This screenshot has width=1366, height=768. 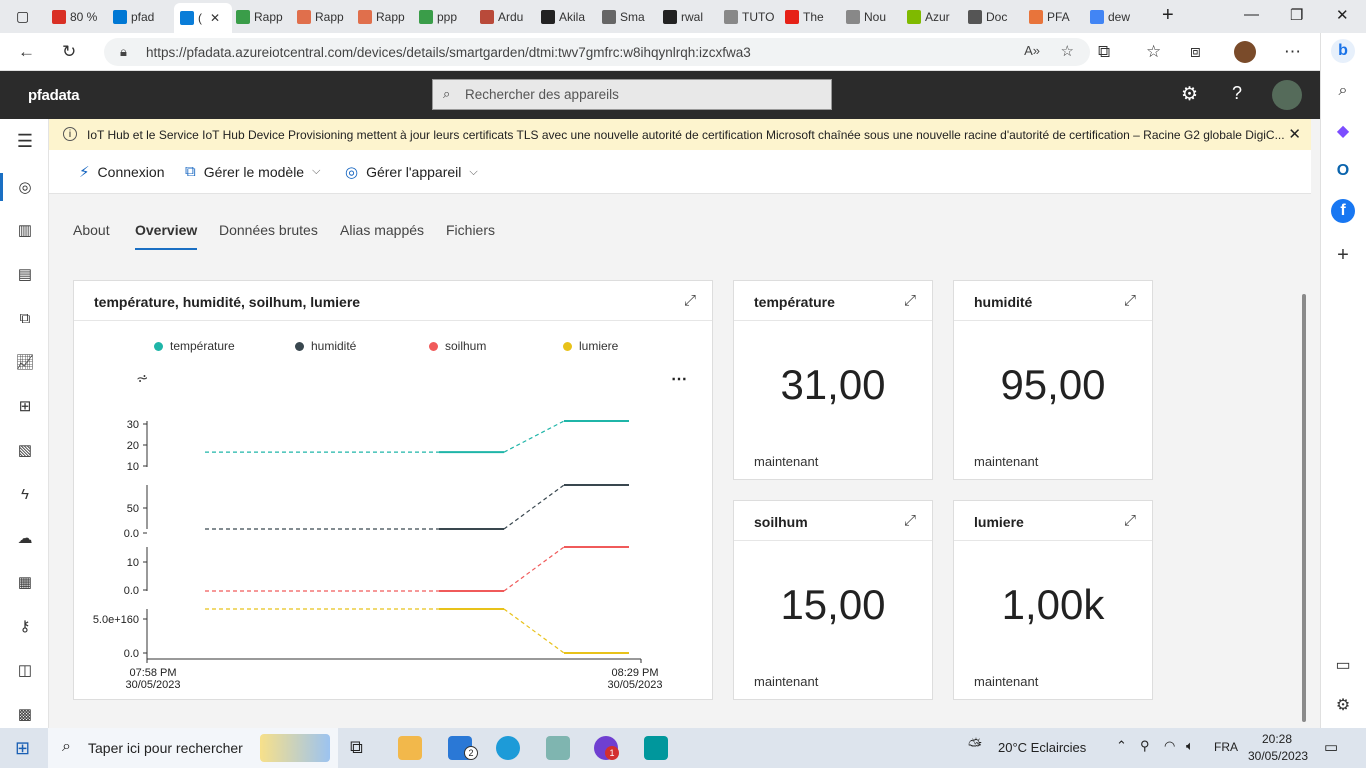 What do you see at coordinates (1292, 52) in the screenshot?
I see `more-icon: ⋯` at bounding box center [1292, 52].